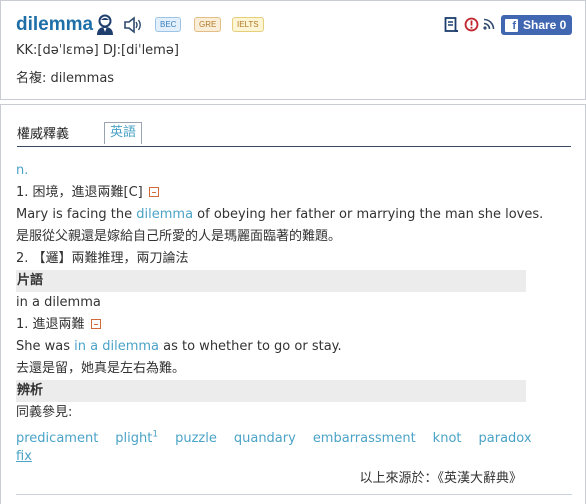  What do you see at coordinates (168, 24) in the screenshot?
I see `tag-bec: BEC` at bounding box center [168, 24].